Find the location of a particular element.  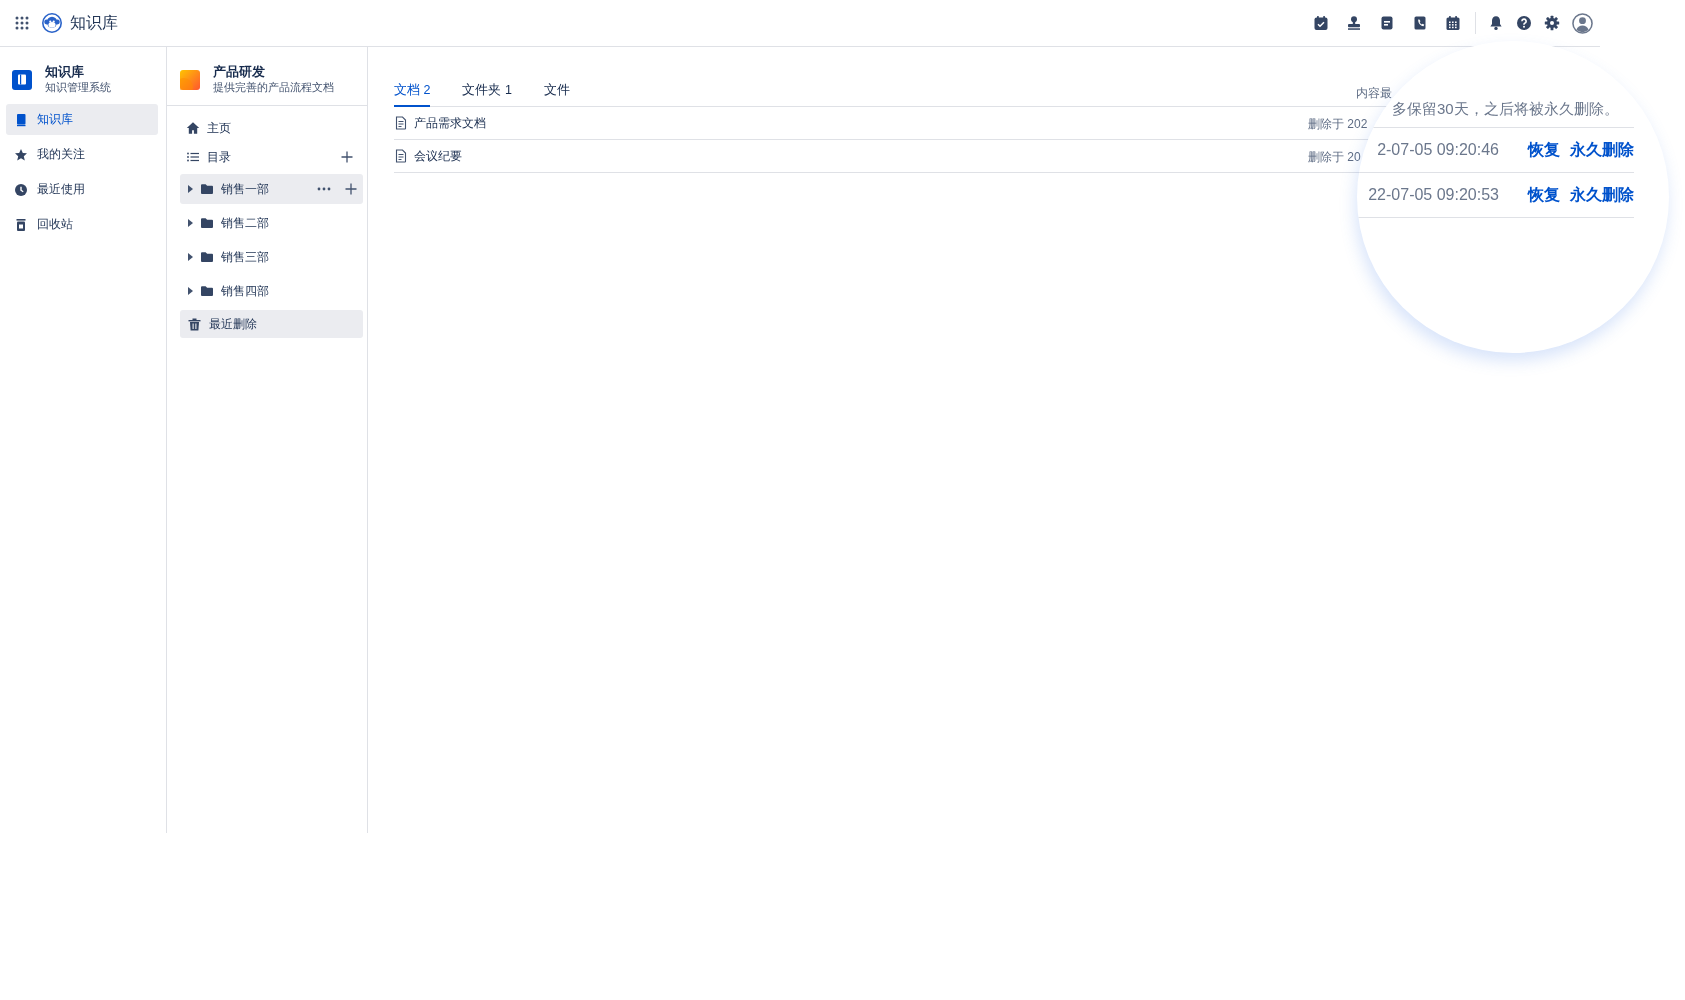

list-icon is located at coordinates (193, 157).